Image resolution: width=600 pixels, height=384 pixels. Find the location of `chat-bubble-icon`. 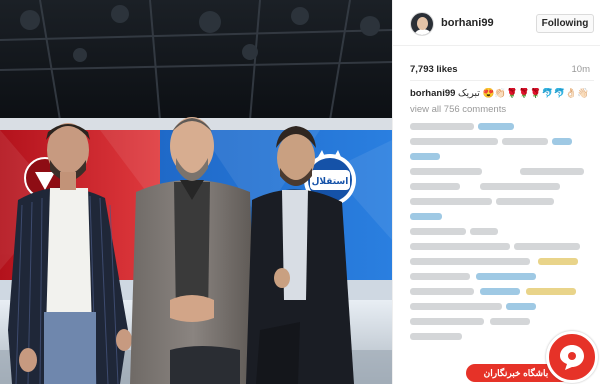

chat-bubble-icon is located at coordinates (572, 357).